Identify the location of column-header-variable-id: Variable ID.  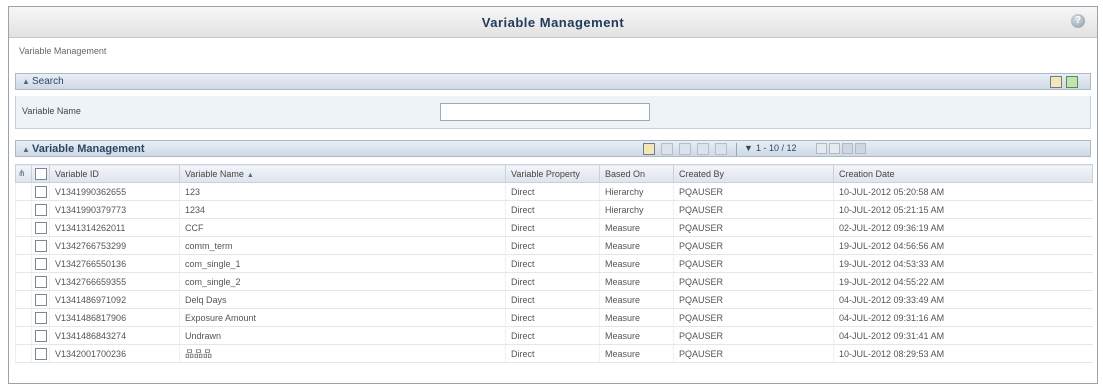
(114, 173).